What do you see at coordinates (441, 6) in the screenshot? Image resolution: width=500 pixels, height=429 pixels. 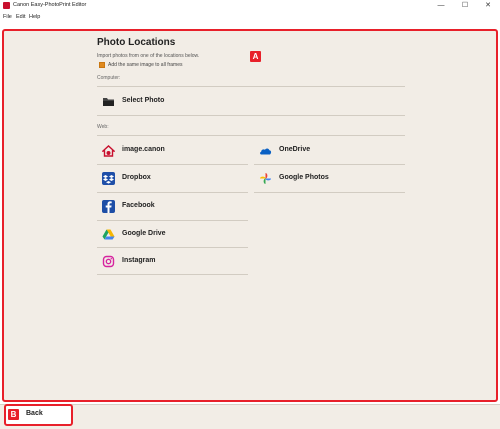 I see `minimize-button: —` at bounding box center [441, 6].